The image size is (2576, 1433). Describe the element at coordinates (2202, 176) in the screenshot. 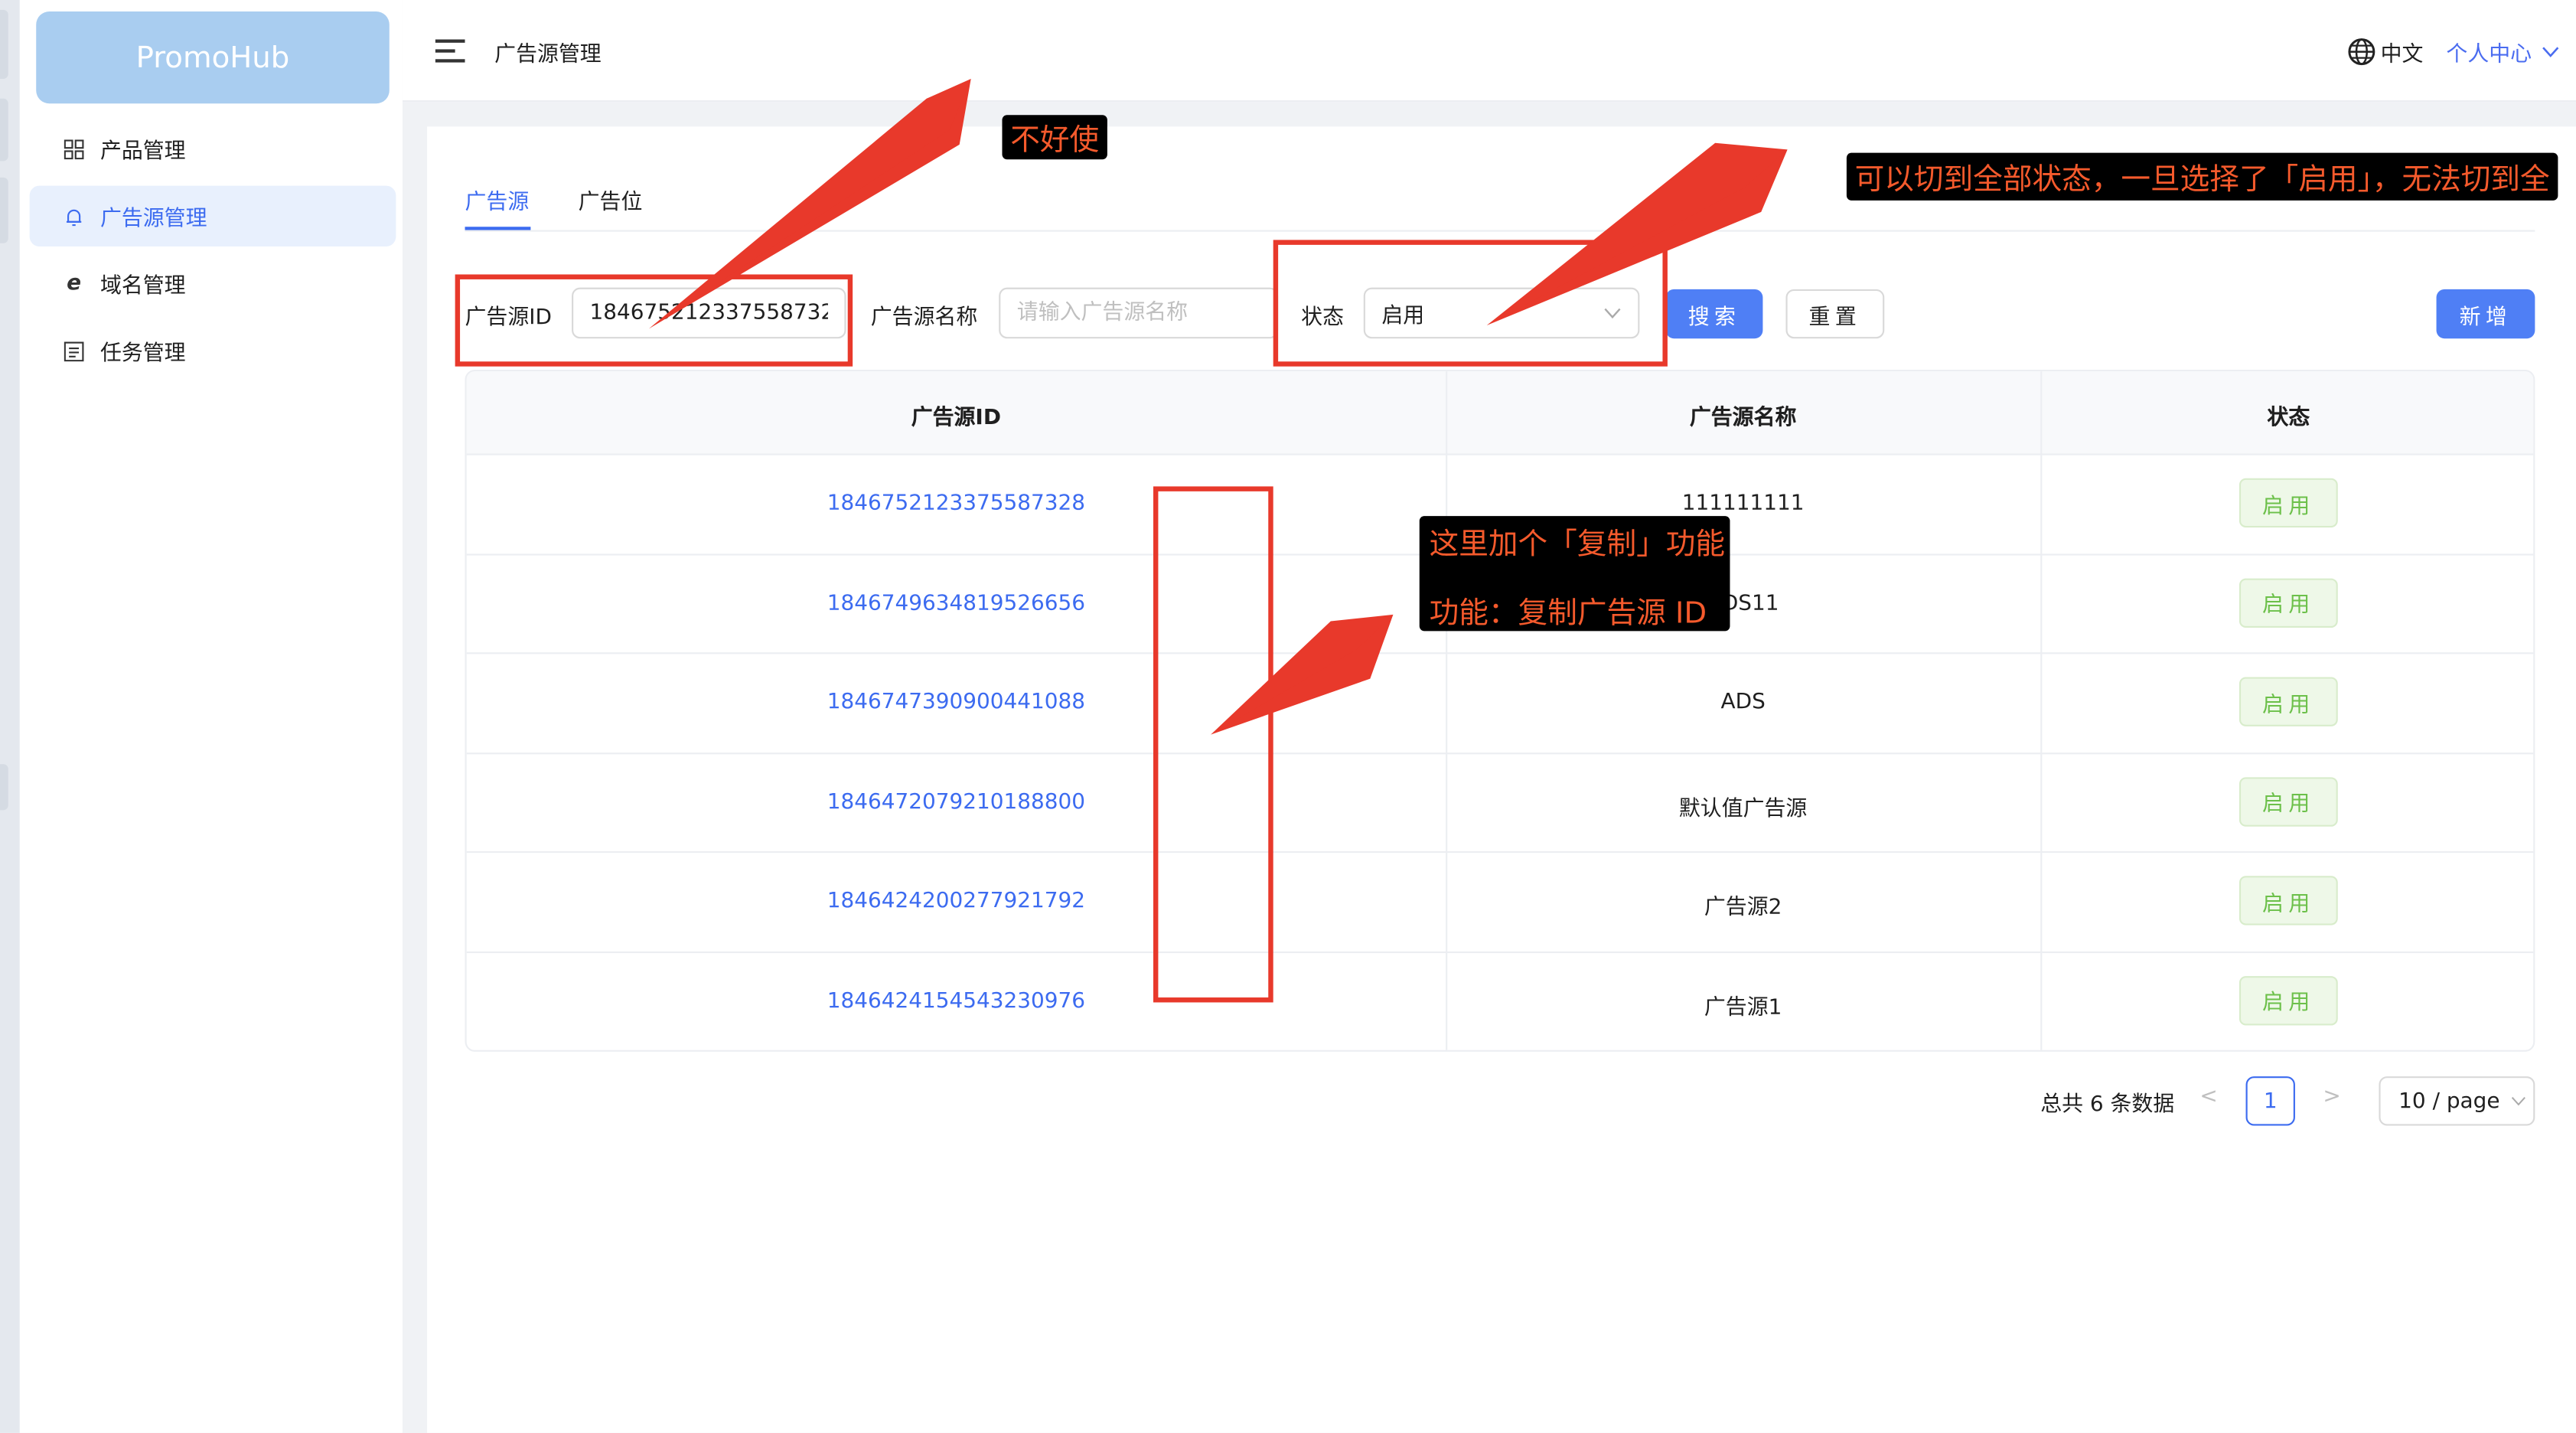

I see `annotation-note-status: 可以切到全部状态，一旦选择了「启用」，无法切到全` at that location.